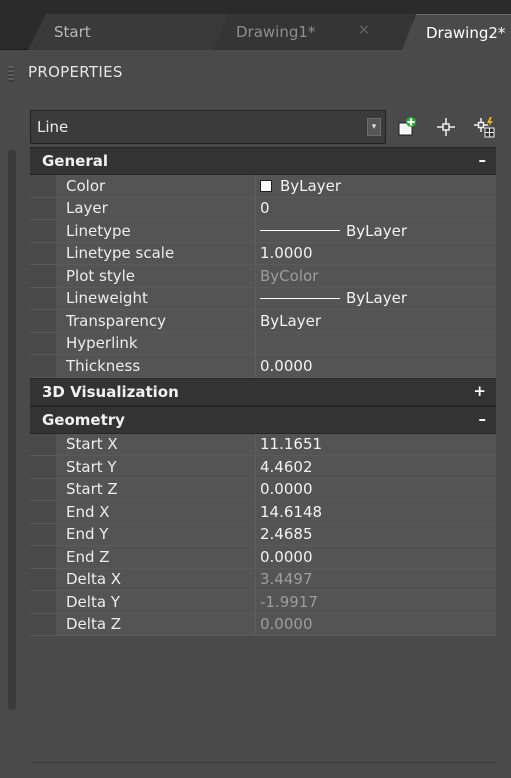 The image size is (511, 778). What do you see at coordinates (376, 253) in the screenshot?
I see `property-value: 1.0000` at bounding box center [376, 253].